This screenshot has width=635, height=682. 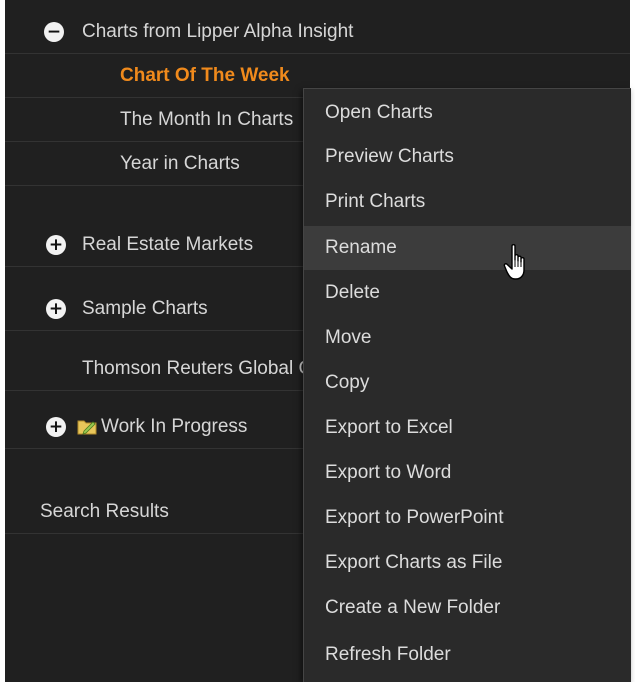 What do you see at coordinates (467, 428) in the screenshot?
I see `menu-item-export-to-excel: Export to Excel` at bounding box center [467, 428].